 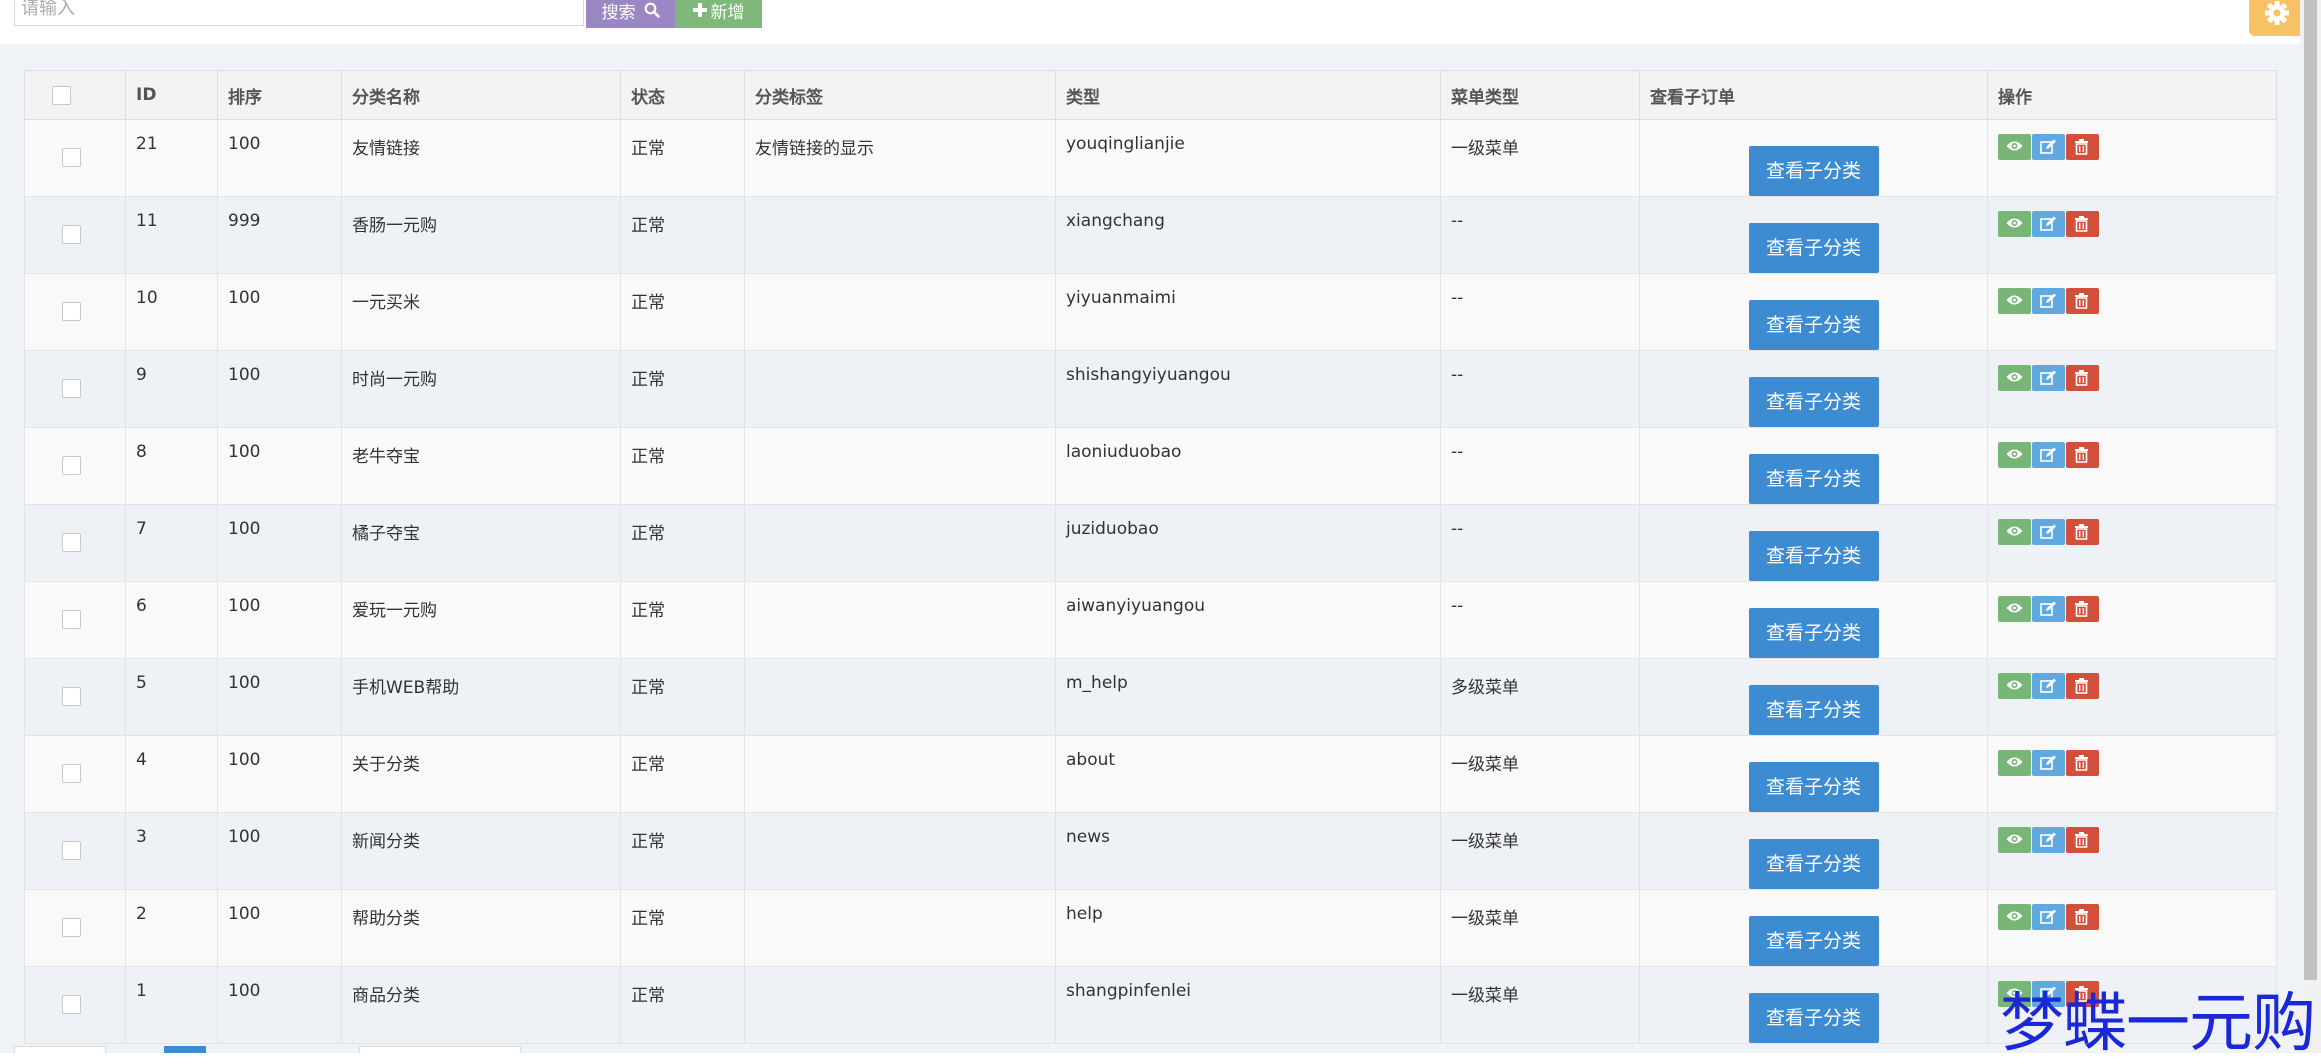 What do you see at coordinates (481, 95) in the screenshot?
I see `header-name: 分类名称` at bounding box center [481, 95].